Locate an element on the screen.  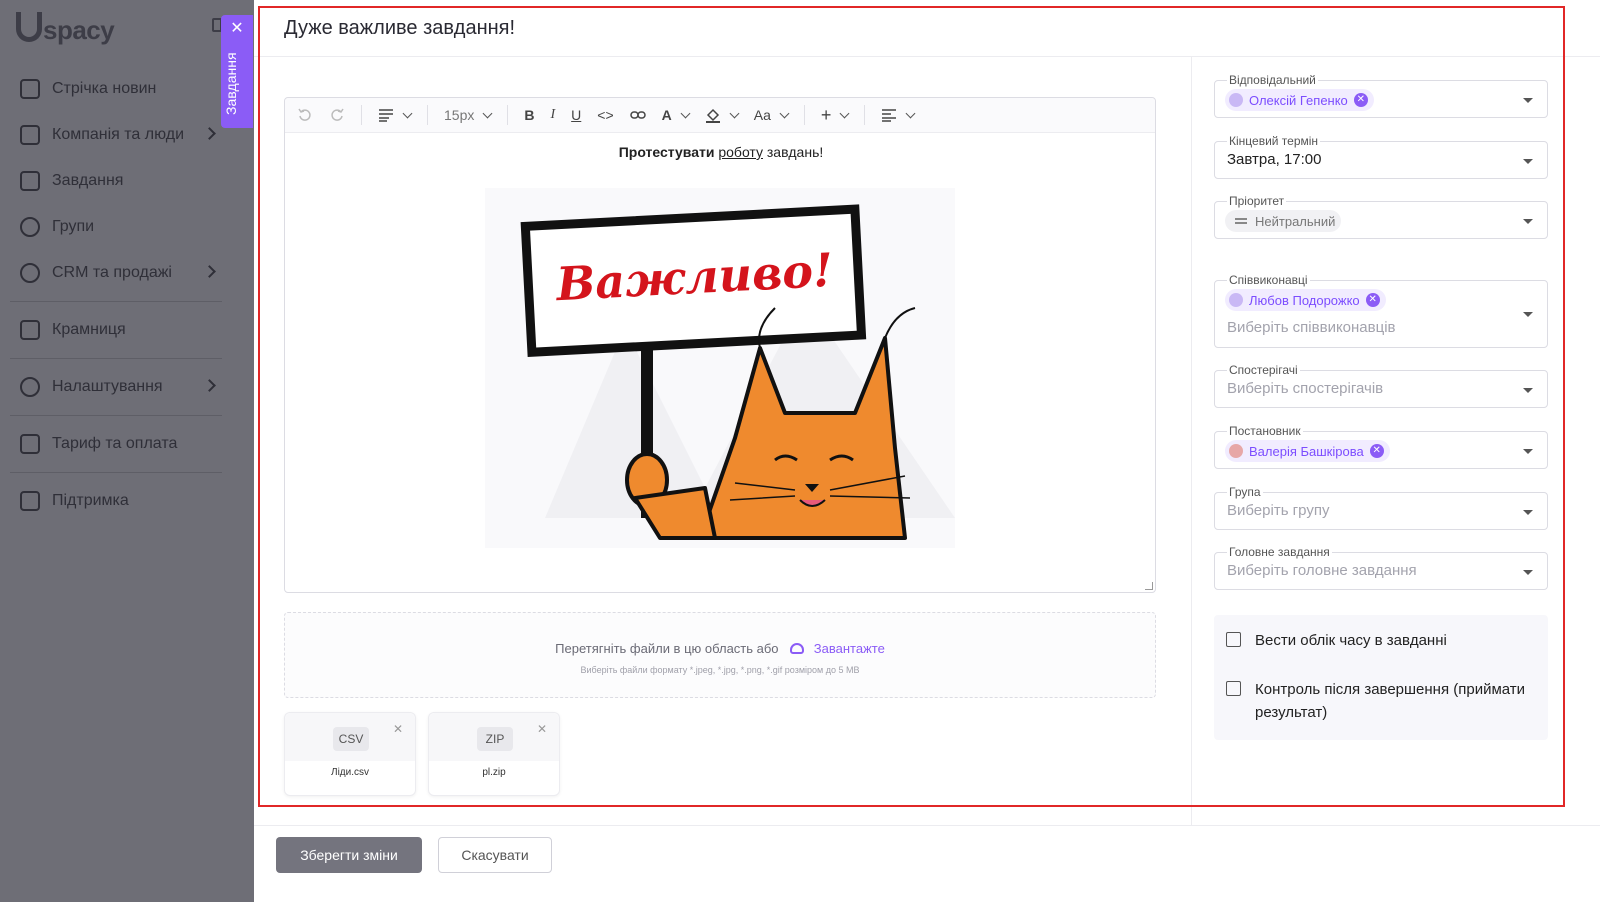
priority-select: Пріоритет Нейтральний is located at coordinates (1381, 216).